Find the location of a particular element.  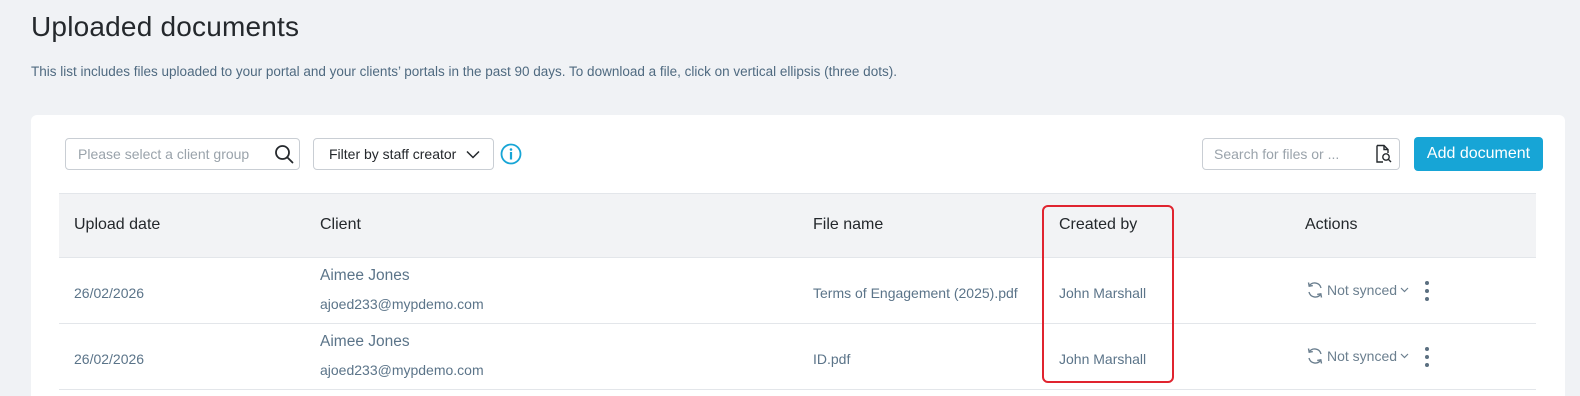

info-icon is located at coordinates (511, 154).